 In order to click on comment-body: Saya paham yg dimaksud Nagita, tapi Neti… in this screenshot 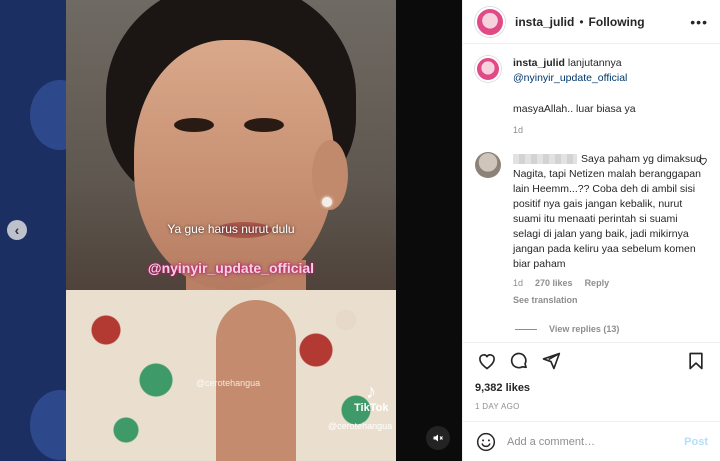, I will do `click(608, 230)`.